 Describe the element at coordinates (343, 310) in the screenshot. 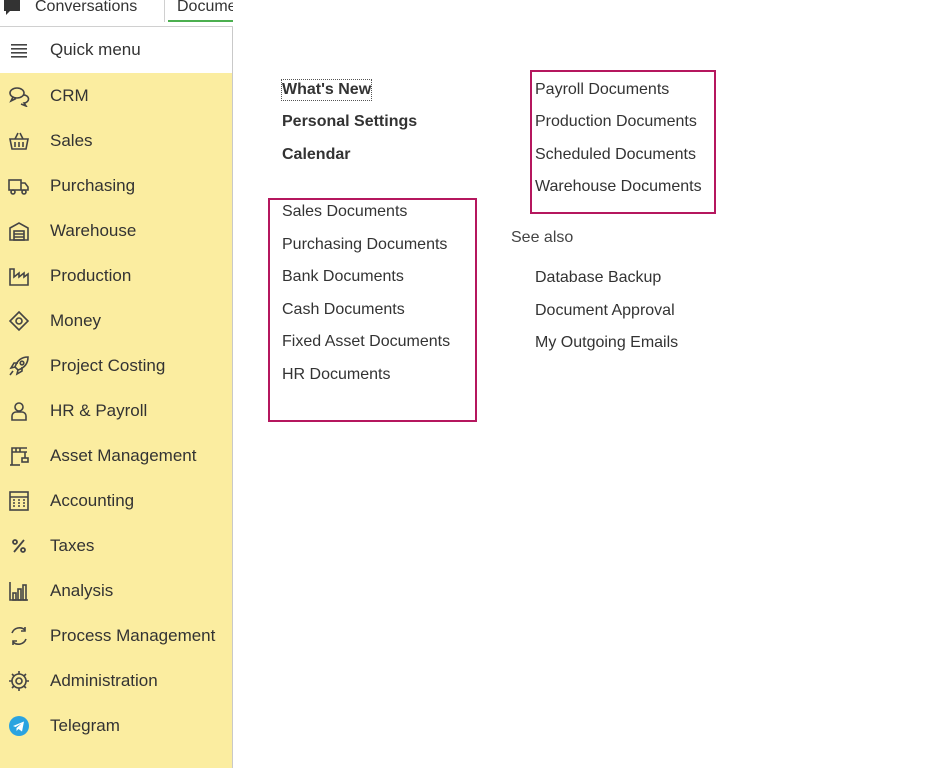

I see `link-cash-documents: Cash Documents` at that location.